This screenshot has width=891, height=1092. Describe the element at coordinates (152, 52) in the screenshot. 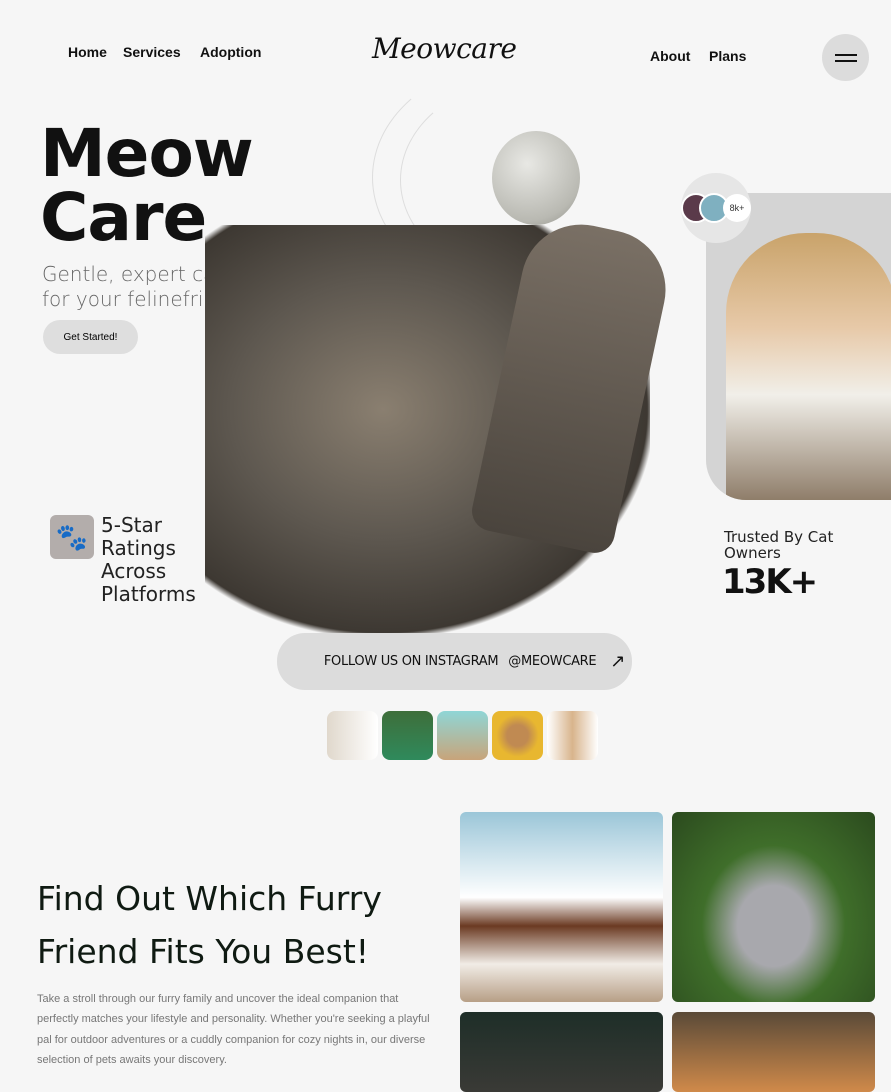

I see `nav-services: Services` at that location.